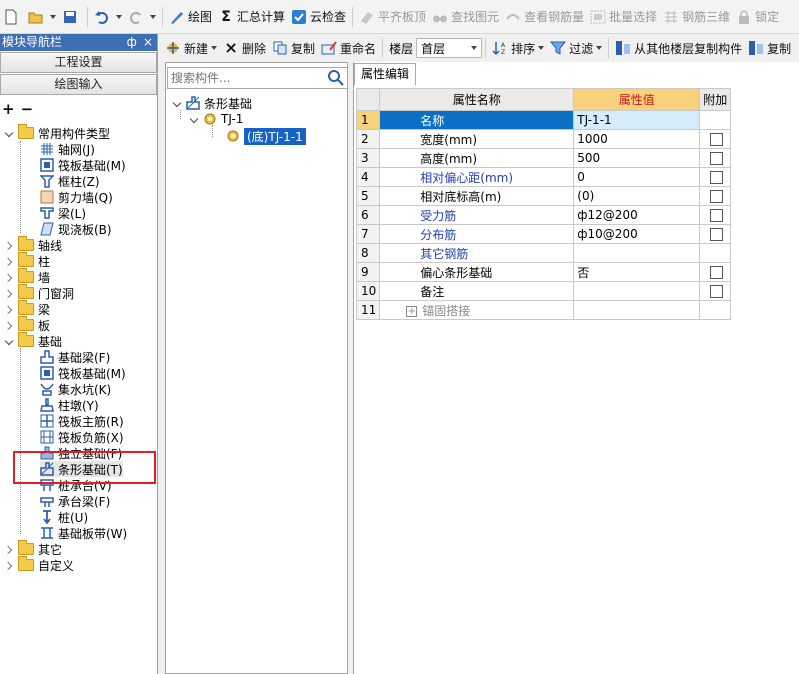  What do you see at coordinates (27, 276) in the screenshot?
I see `tree-node-wall: 墙` at bounding box center [27, 276].